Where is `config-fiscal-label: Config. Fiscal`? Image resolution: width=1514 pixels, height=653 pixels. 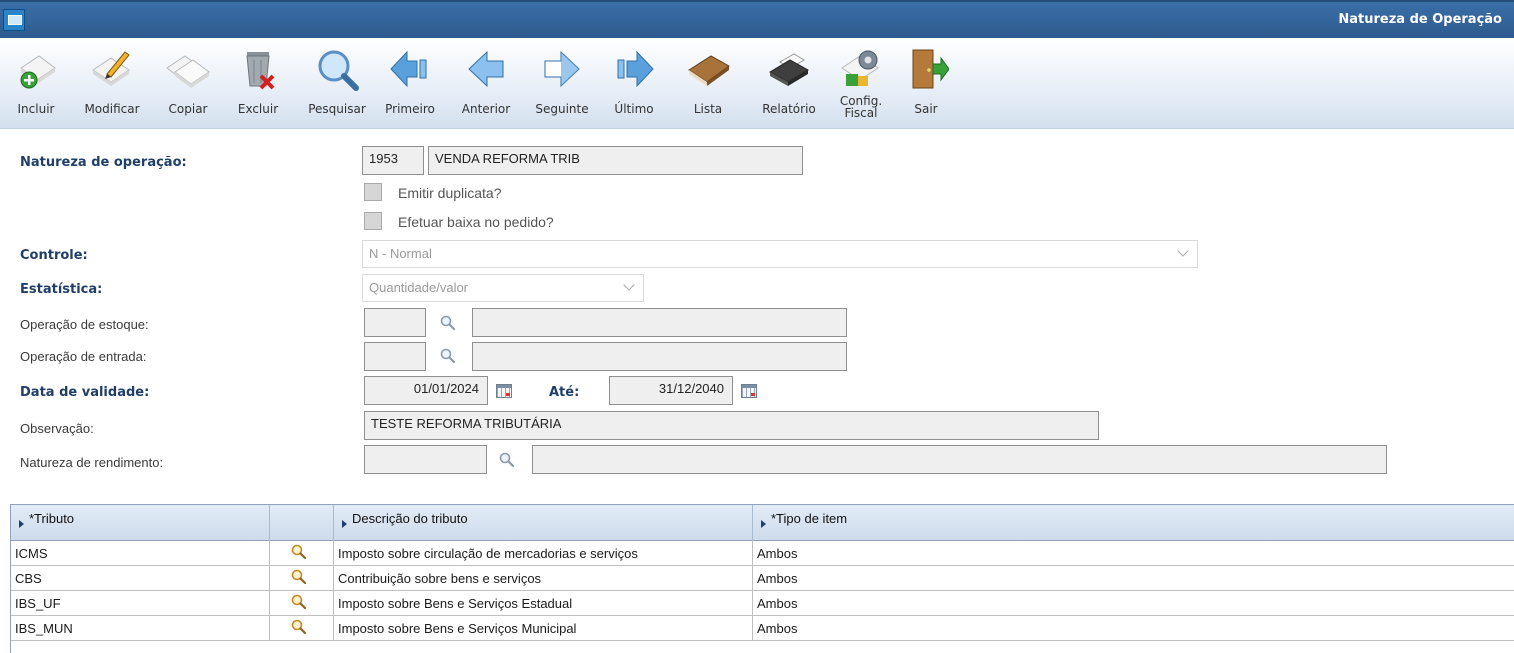 config-fiscal-label: Config. Fiscal is located at coordinates (861, 107).